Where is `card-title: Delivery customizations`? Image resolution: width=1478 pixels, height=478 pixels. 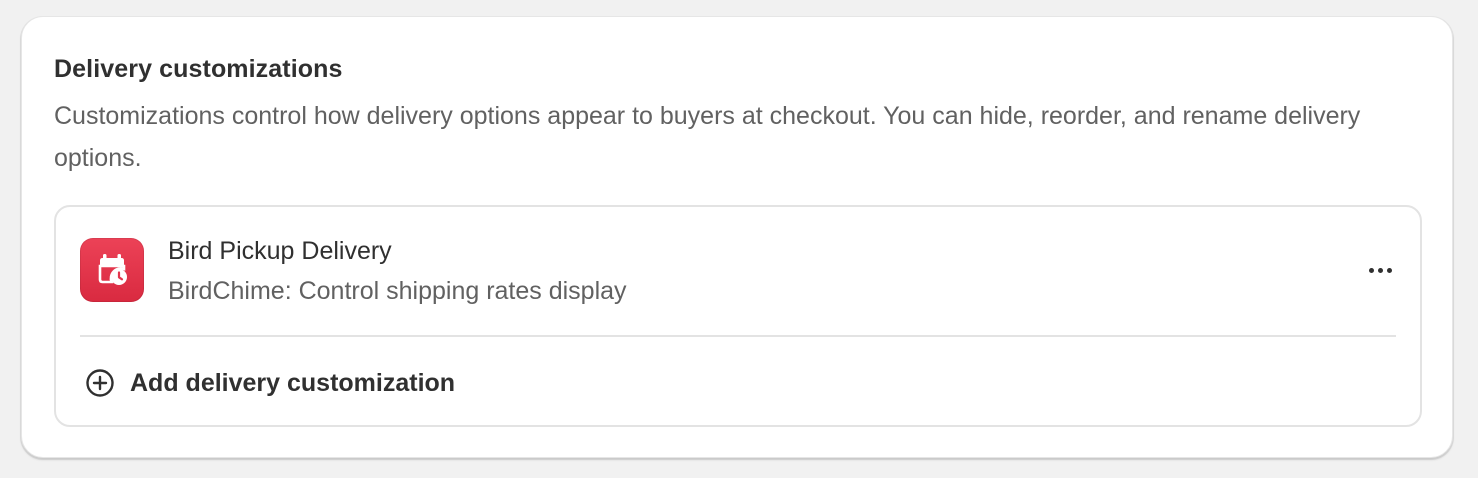
card-title: Delivery customizations is located at coordinates (198, 69).